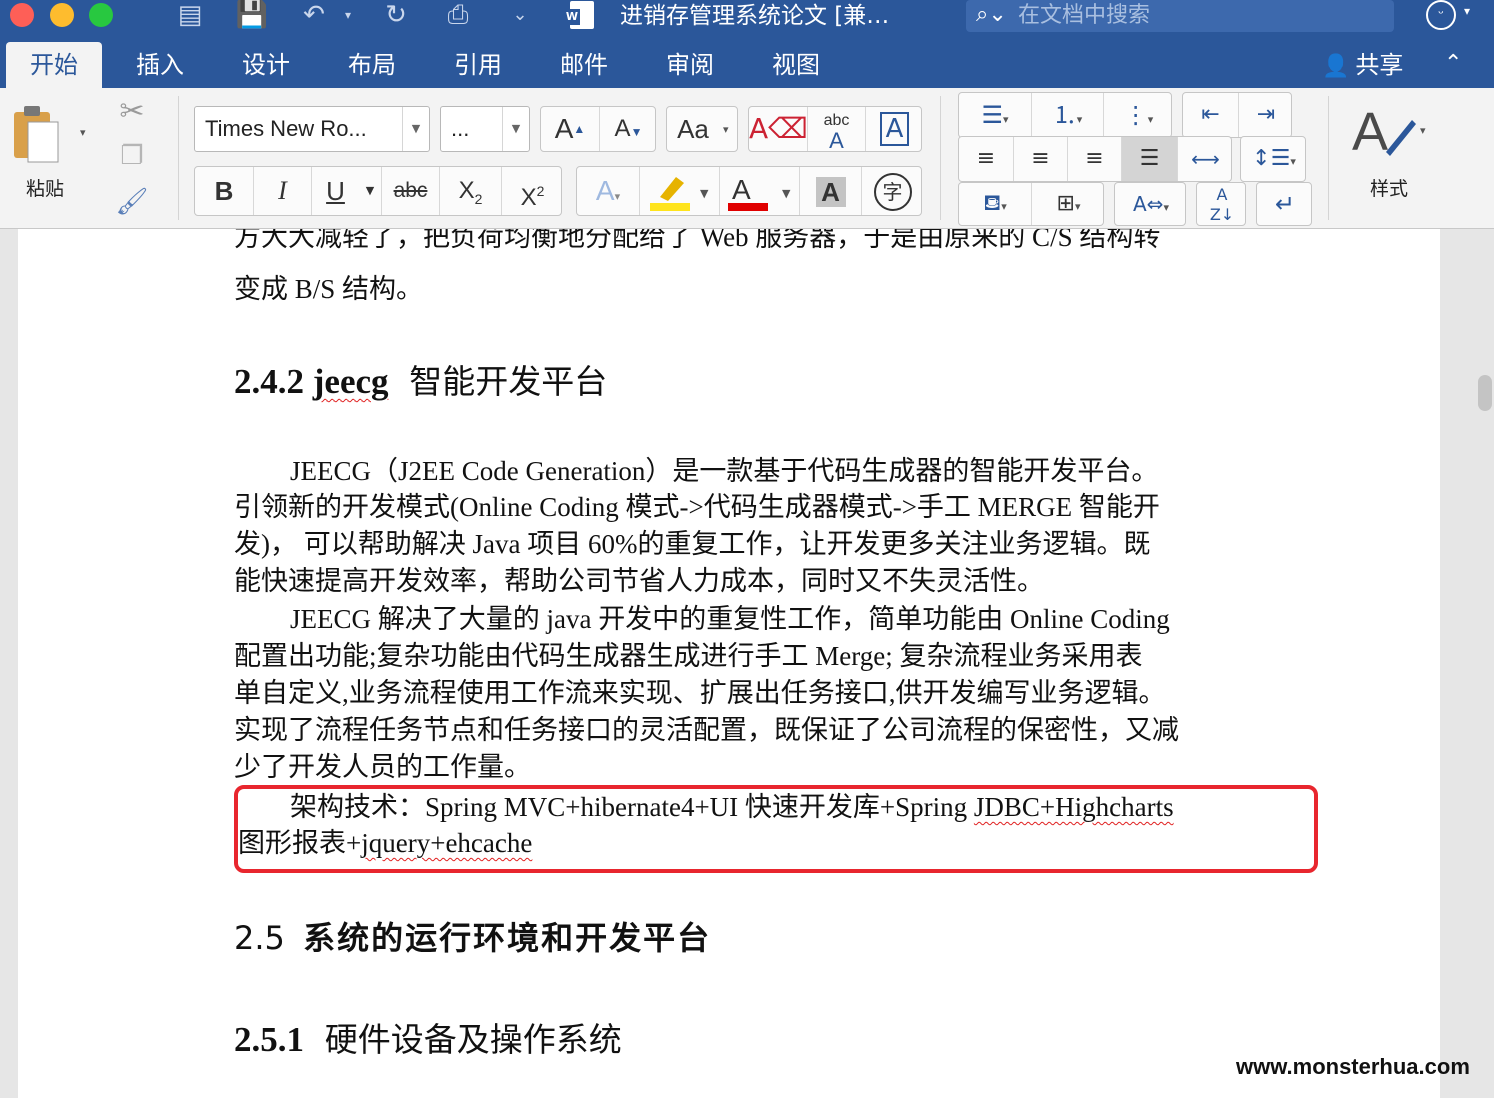 This screenshot has width=1494, height=1098. Describe the element at coordinates (312, 129) in the screenshot. I see `font-family-select: Times New Ro... ▼` at that location.